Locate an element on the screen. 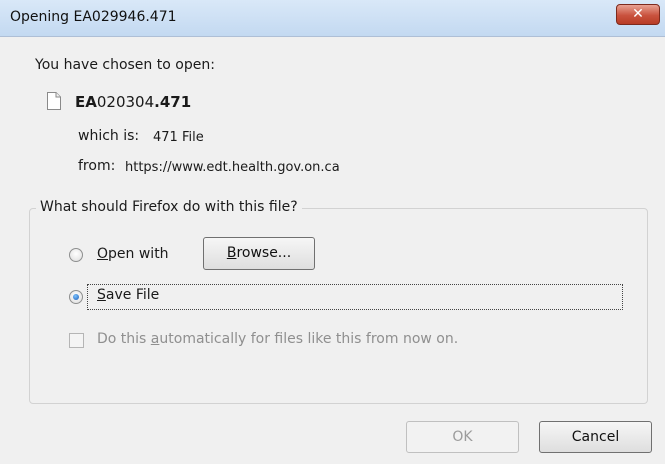 The width and height of the screenshot is (665, 464). open-with-label: Open with is located at coordinates (133, 254).